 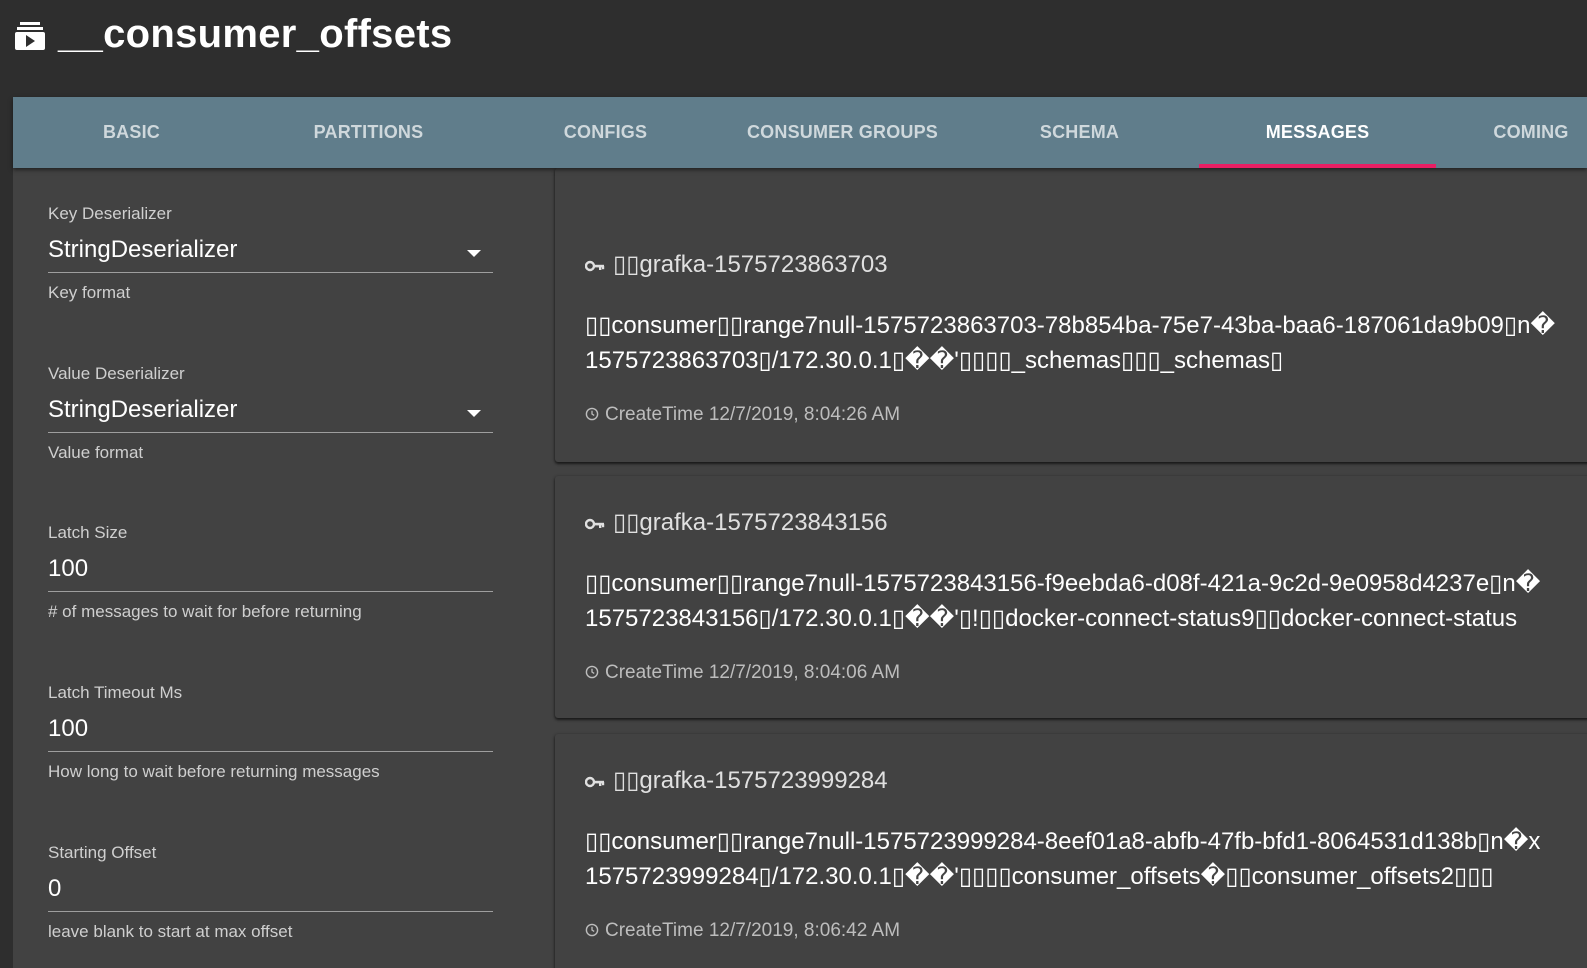 What do you see at coordinates (110, 213) in the screenshot?
I see `key-deserializer-label: Key Deserializer` at bounding box center [110, 213].